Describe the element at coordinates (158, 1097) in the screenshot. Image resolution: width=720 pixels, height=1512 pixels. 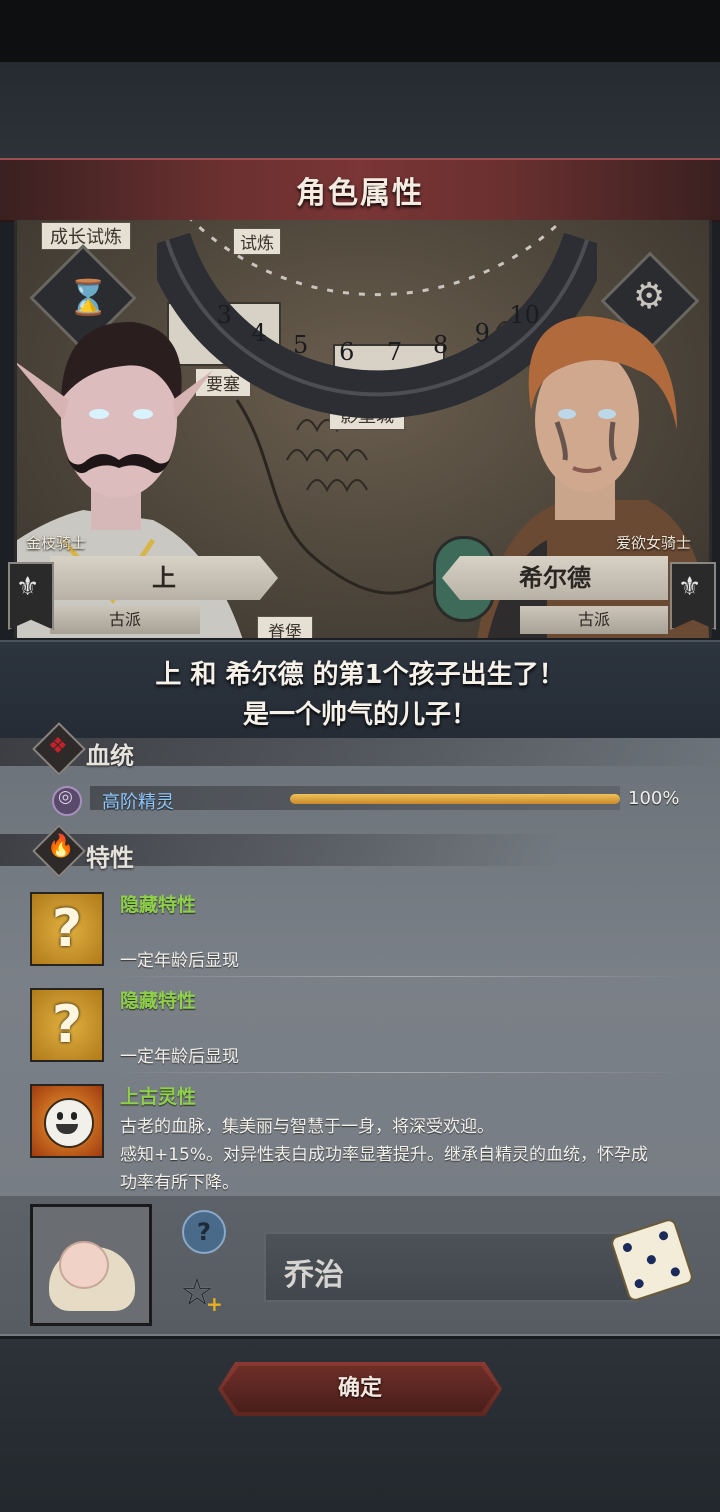
I see `trait-3-name: 上古灵性` at that location.